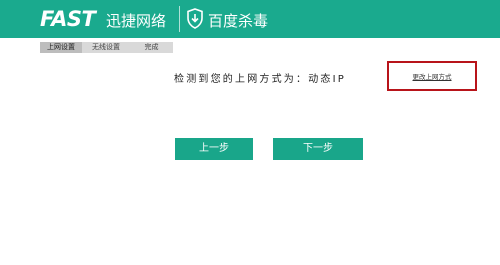  I want to click on change-connection-type-link: 更改上网方式, so click(432, 76).